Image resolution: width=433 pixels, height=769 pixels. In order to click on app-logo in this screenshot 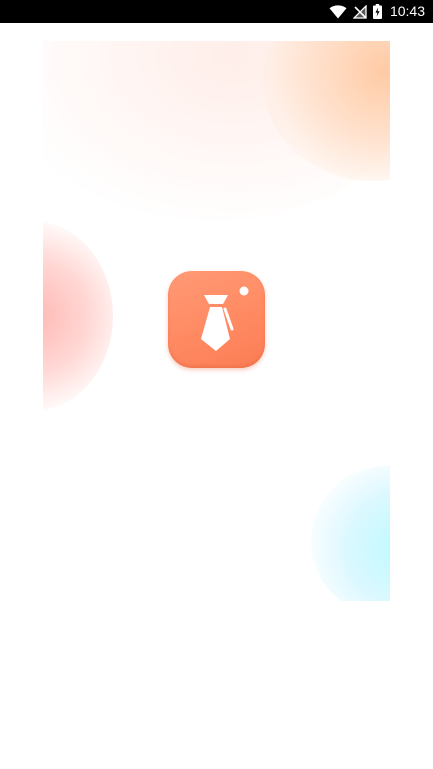, I will do `click(216, 319)`.